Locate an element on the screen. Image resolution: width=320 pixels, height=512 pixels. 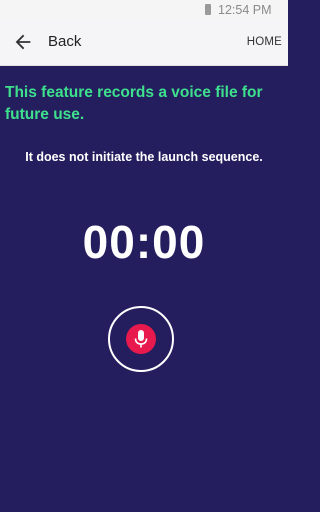
recording-timer: 00:00 is located at coordinates (144, 242).